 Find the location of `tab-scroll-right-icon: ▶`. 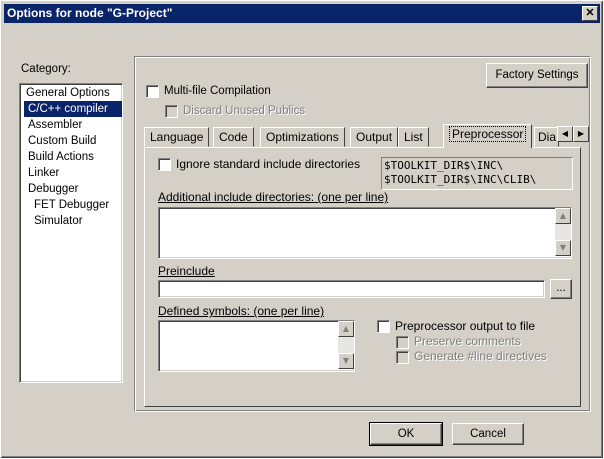

tab-scroll-right-icon: ▶ is located at coordinates (581, 134).